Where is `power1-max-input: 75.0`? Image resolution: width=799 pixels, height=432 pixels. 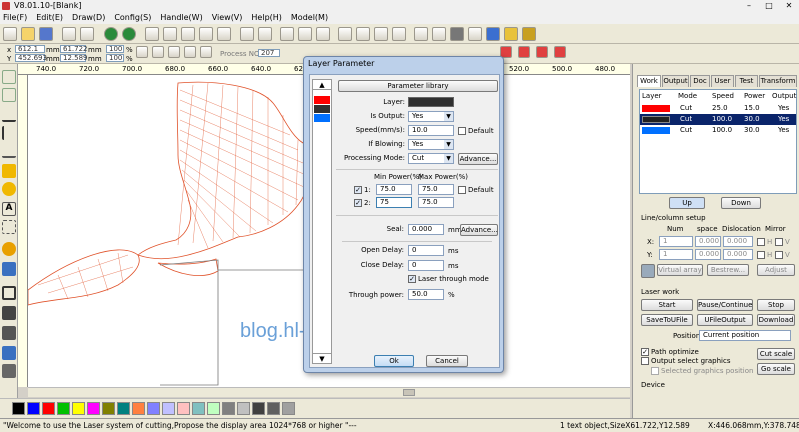
power1-max-input: 75.0 is located at coordinates (436, 189).